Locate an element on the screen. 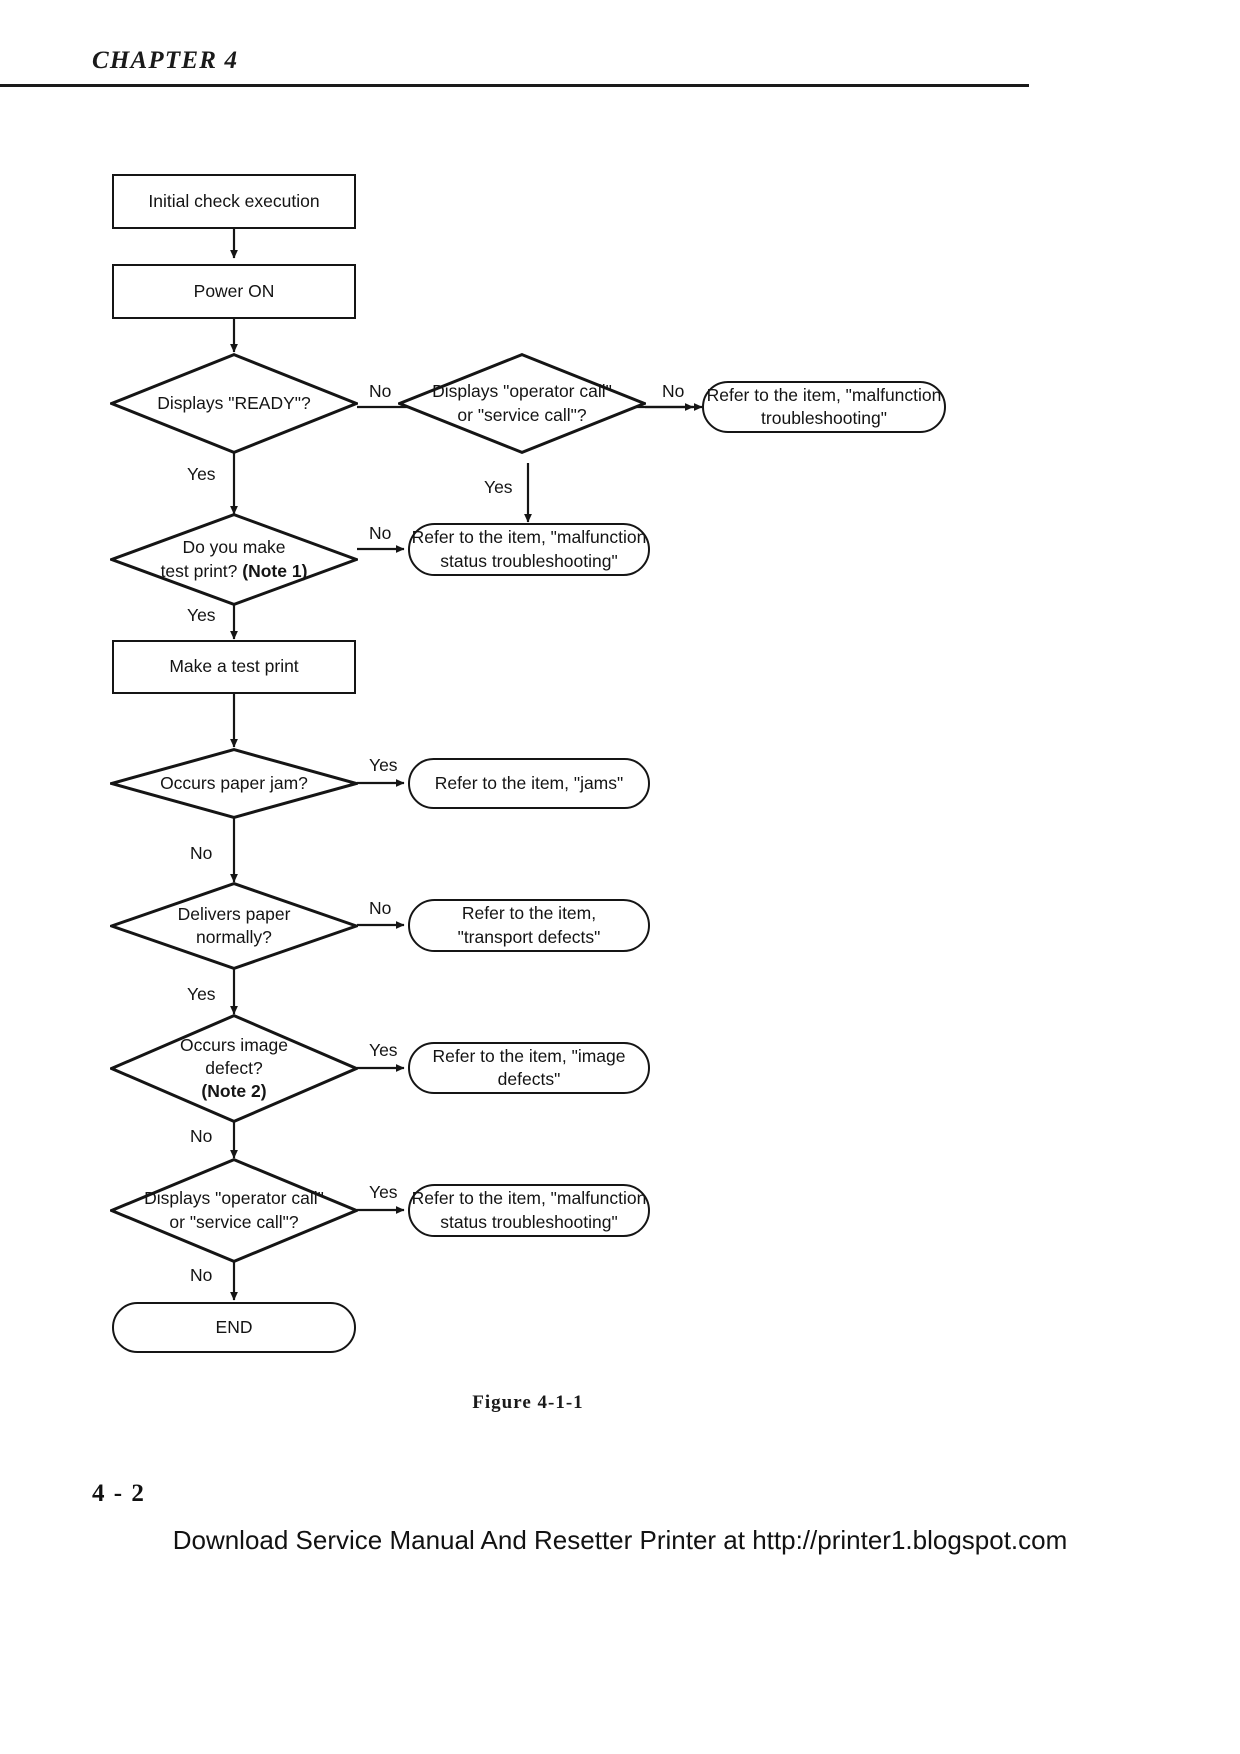 The height and width of the screenshot is (1754, 1240). node-refer-transport-defects: Refer to the item, "transport defects" is located at coordinates (529, 925).